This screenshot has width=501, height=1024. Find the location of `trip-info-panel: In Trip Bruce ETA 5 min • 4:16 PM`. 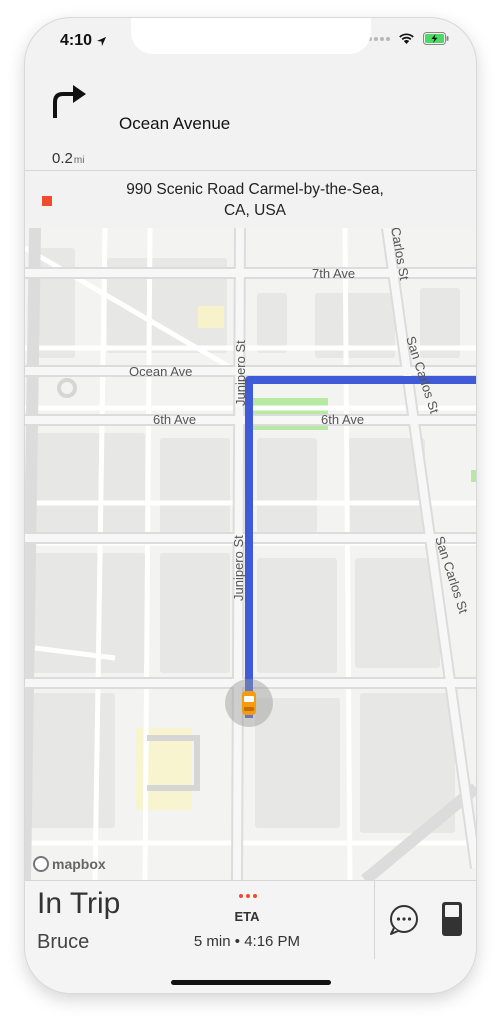

trip-info-panel: In Trip Bruce ETA 5 min • 4:16 PM is located at coordinates (250, 936).